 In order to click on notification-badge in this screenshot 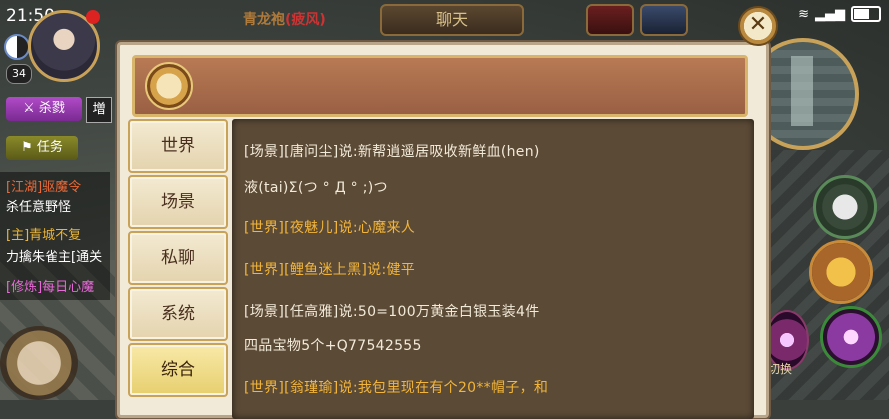, I will do `click(93, 17)`.